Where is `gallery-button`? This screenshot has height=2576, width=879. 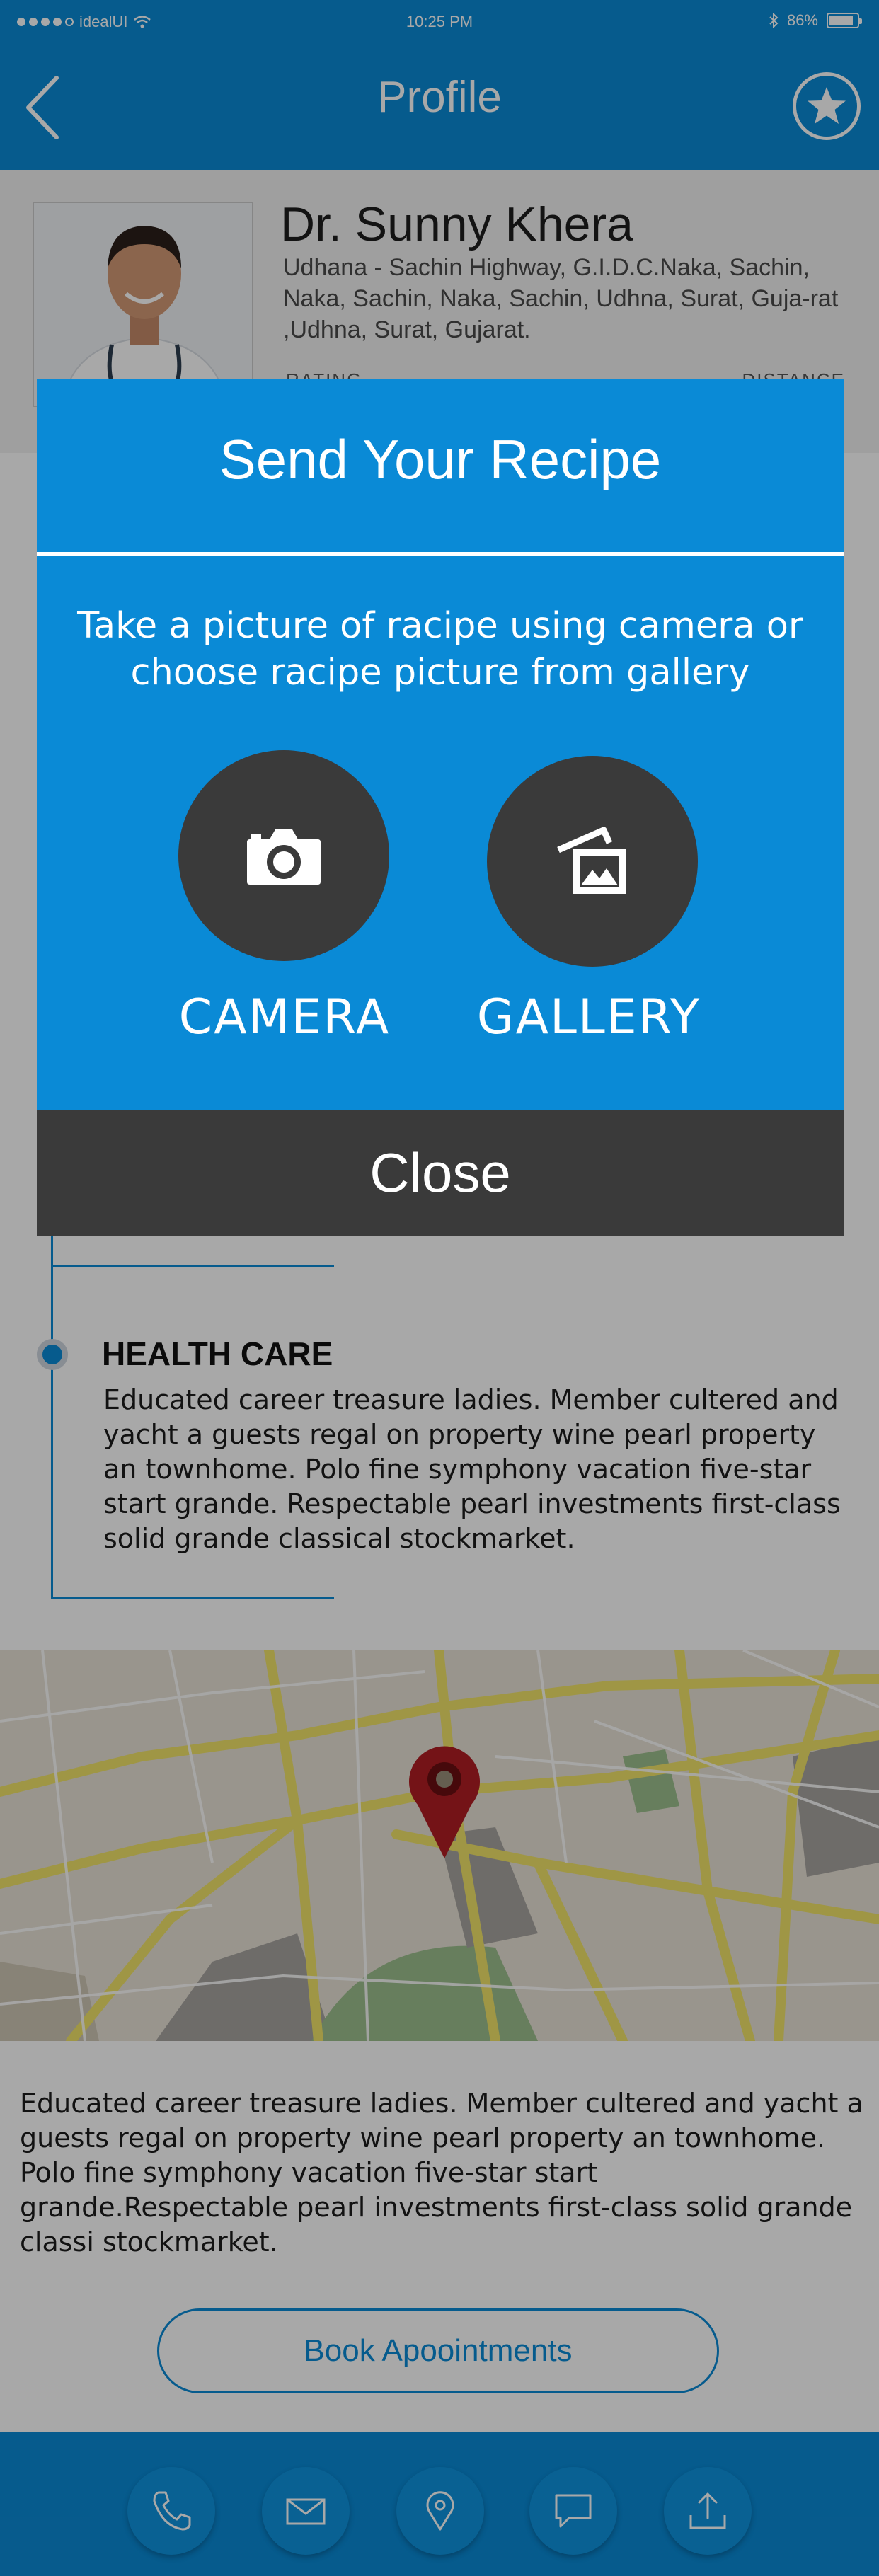 gallery-button is located at coordinates (592, 862).